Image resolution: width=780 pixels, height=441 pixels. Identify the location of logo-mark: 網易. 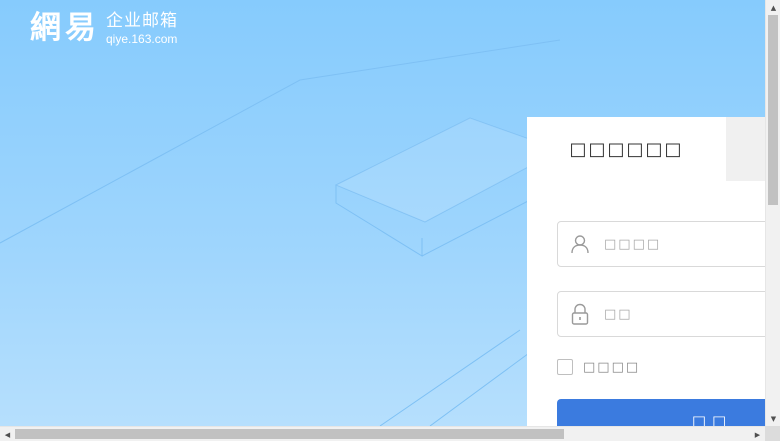
(65, 28).